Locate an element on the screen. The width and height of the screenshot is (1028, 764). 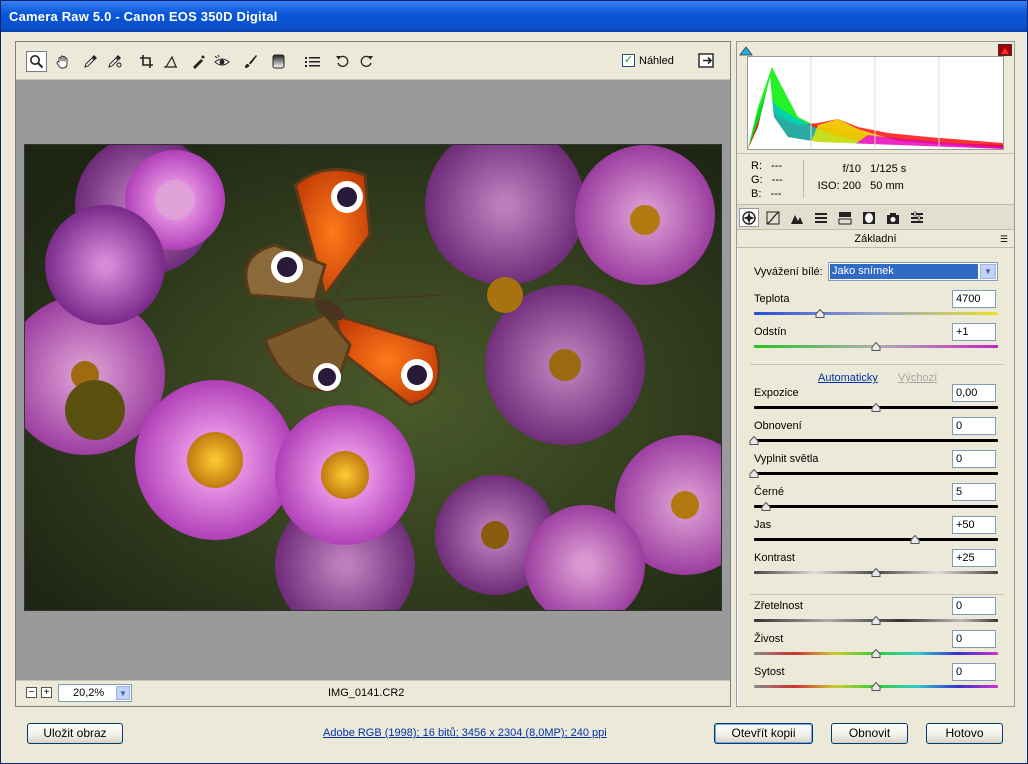
tint-label: Odstín is located at coordinates (770, 332).